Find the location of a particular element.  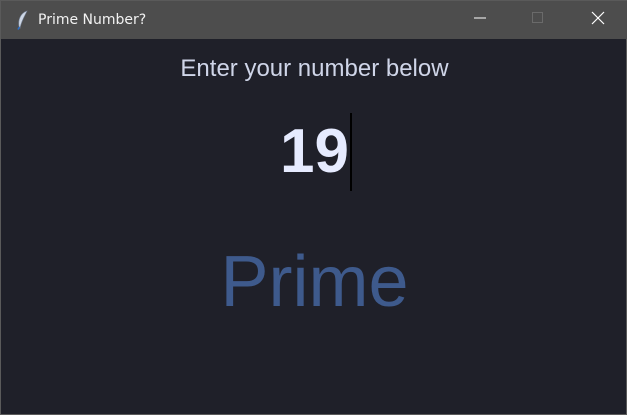

window-title: Prime Number? is located at coordinates (92, 20).